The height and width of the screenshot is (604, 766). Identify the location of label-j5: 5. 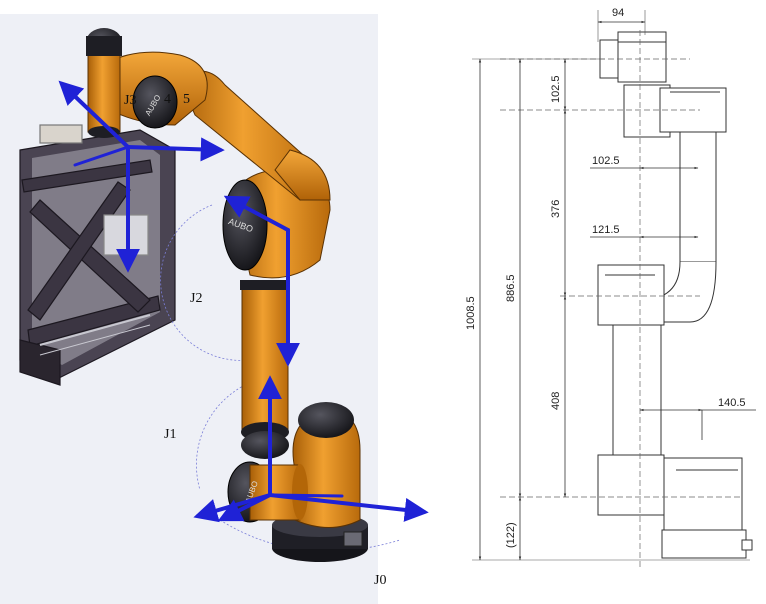
(186, 99).